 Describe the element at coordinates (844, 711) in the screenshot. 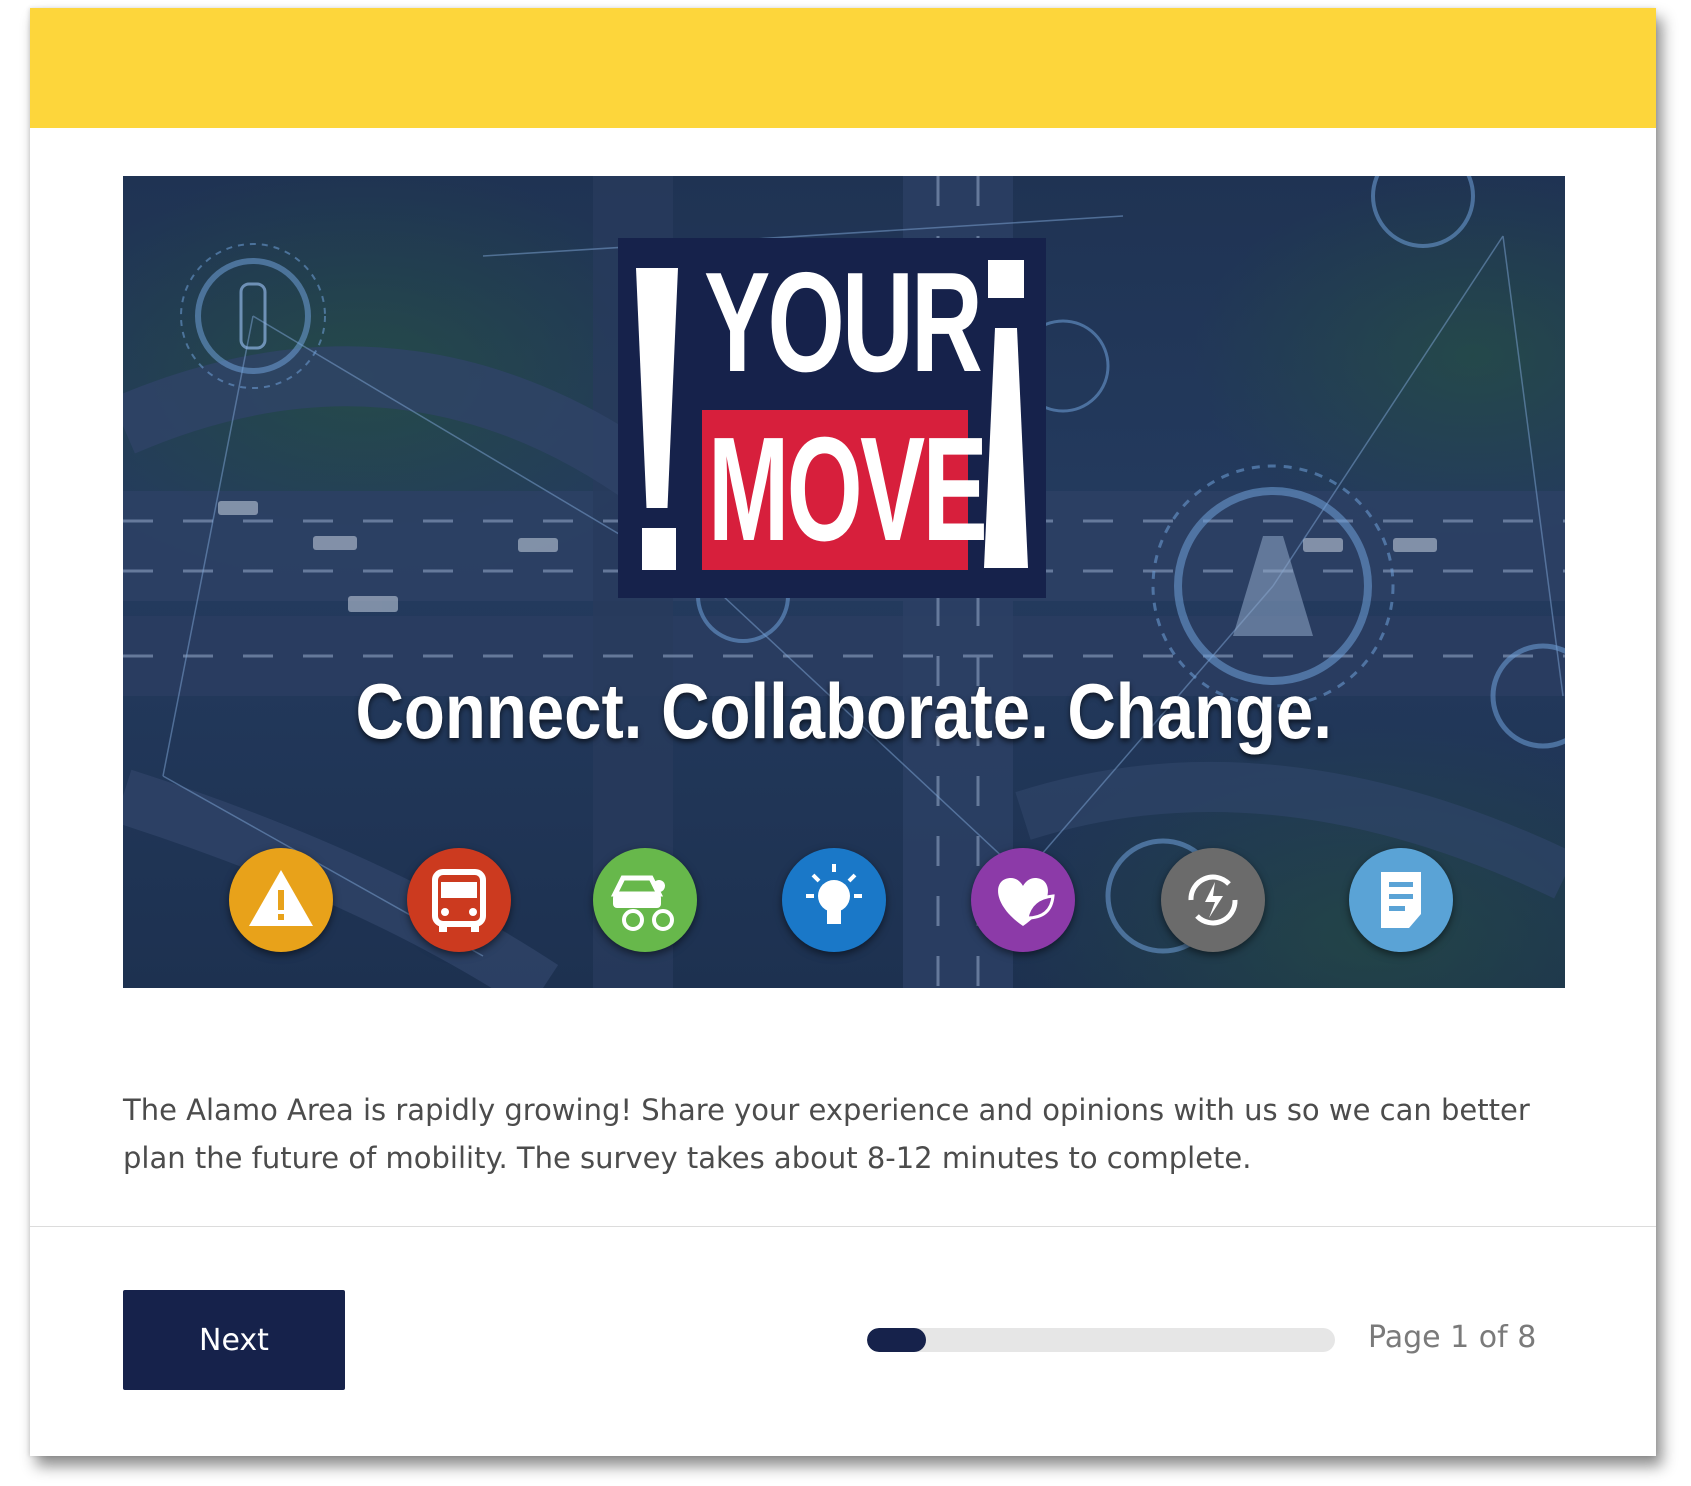

I see `banner-tagline: Connect. Collaborate. Change.` at that location.